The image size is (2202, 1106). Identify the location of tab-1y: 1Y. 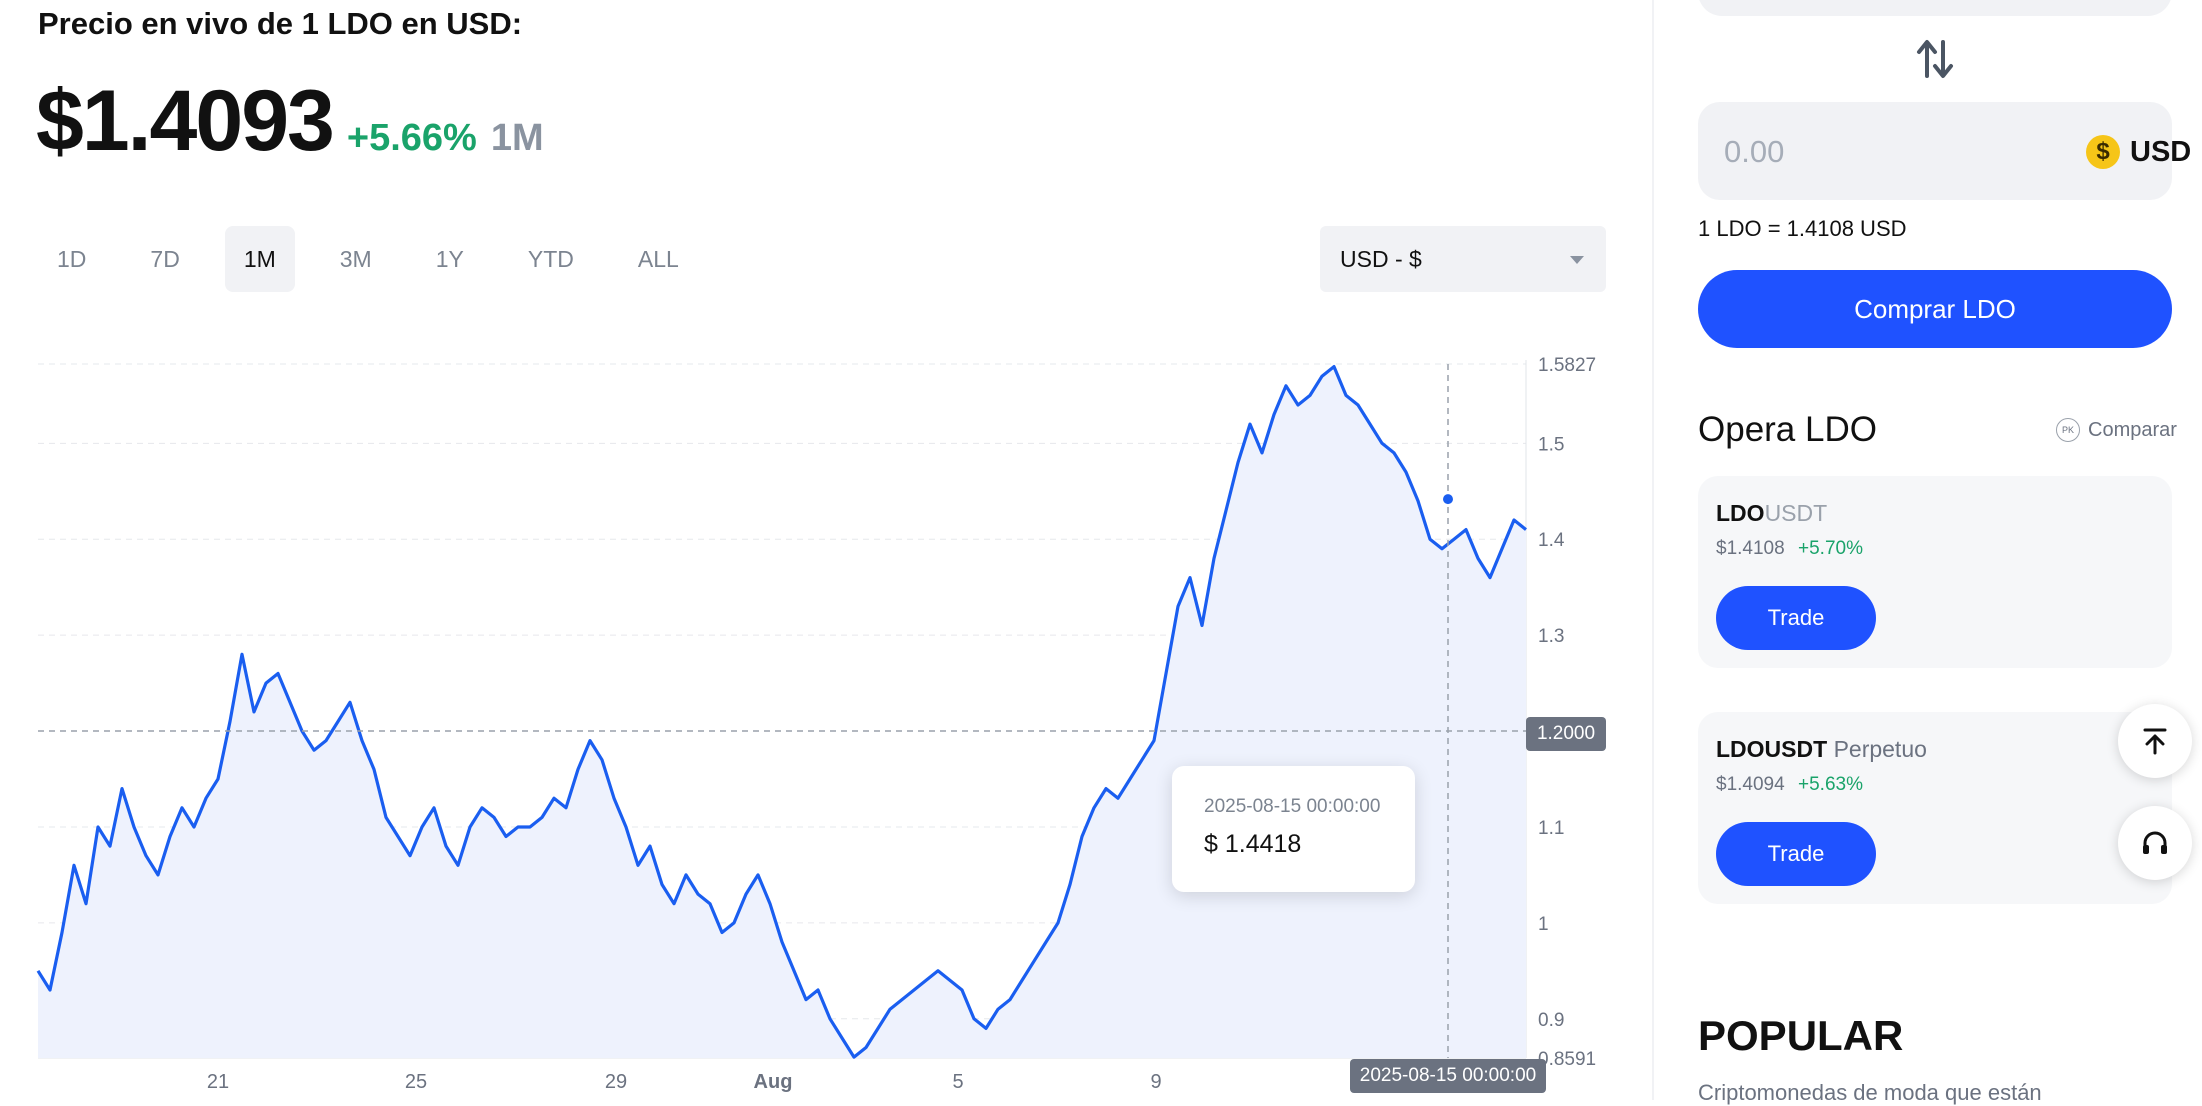
(450, 259).